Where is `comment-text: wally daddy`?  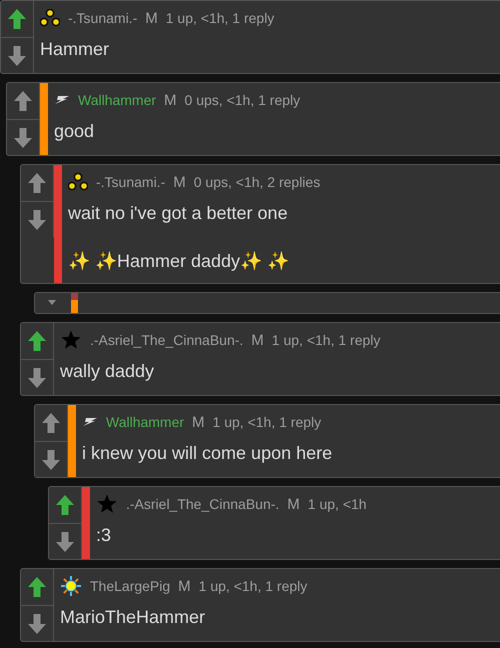 comment-text: wally daddy is located at coordinates (108, 371).